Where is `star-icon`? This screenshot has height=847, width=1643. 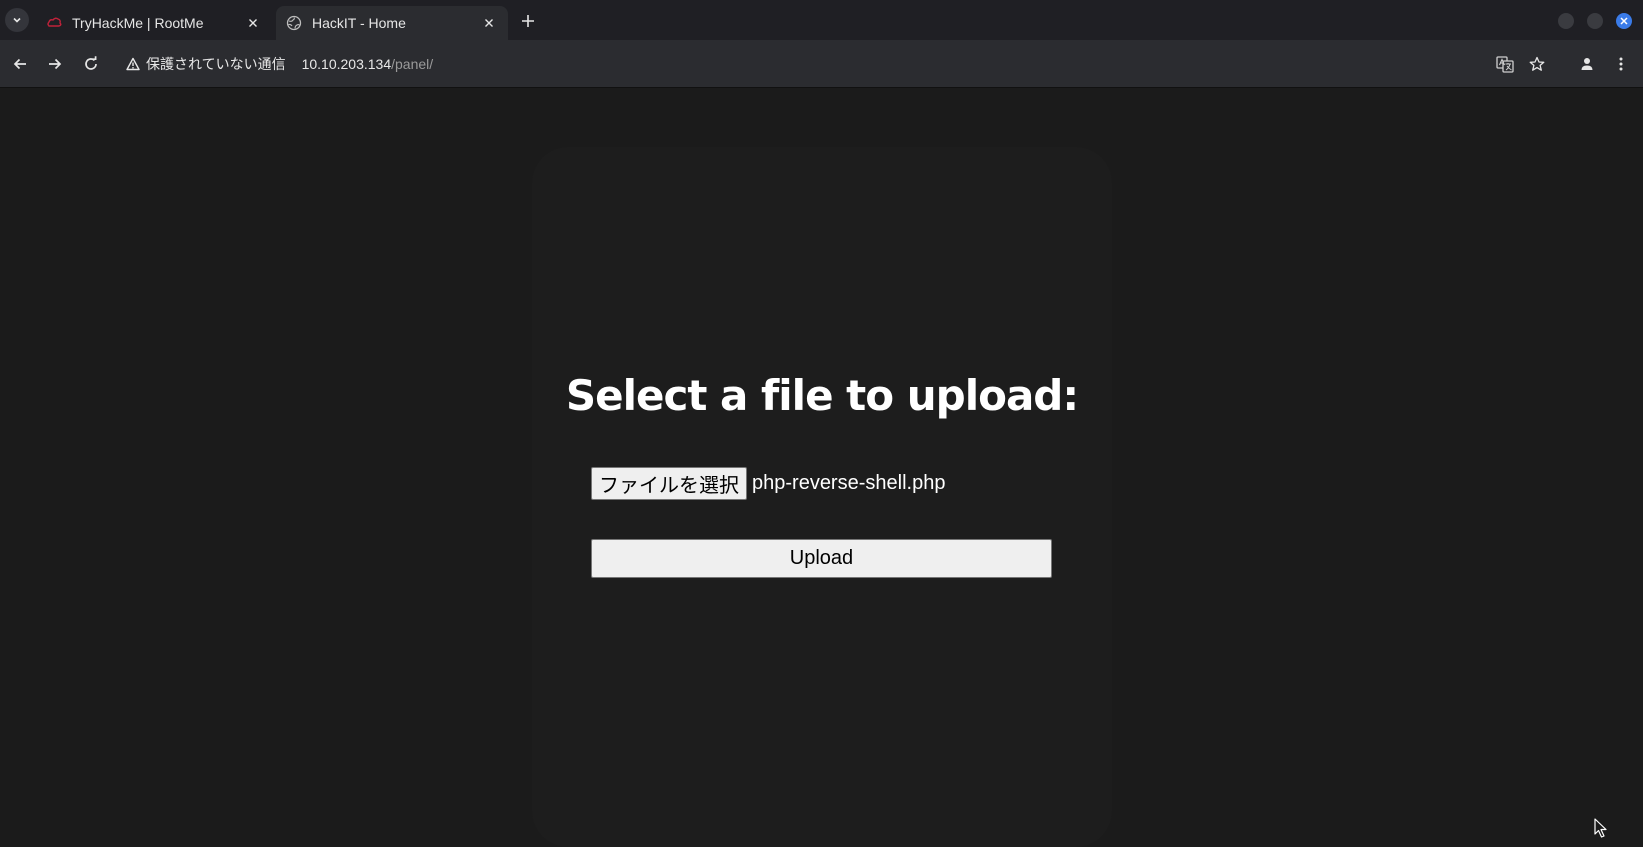 star-icon is located at coordinates (1537, 63).